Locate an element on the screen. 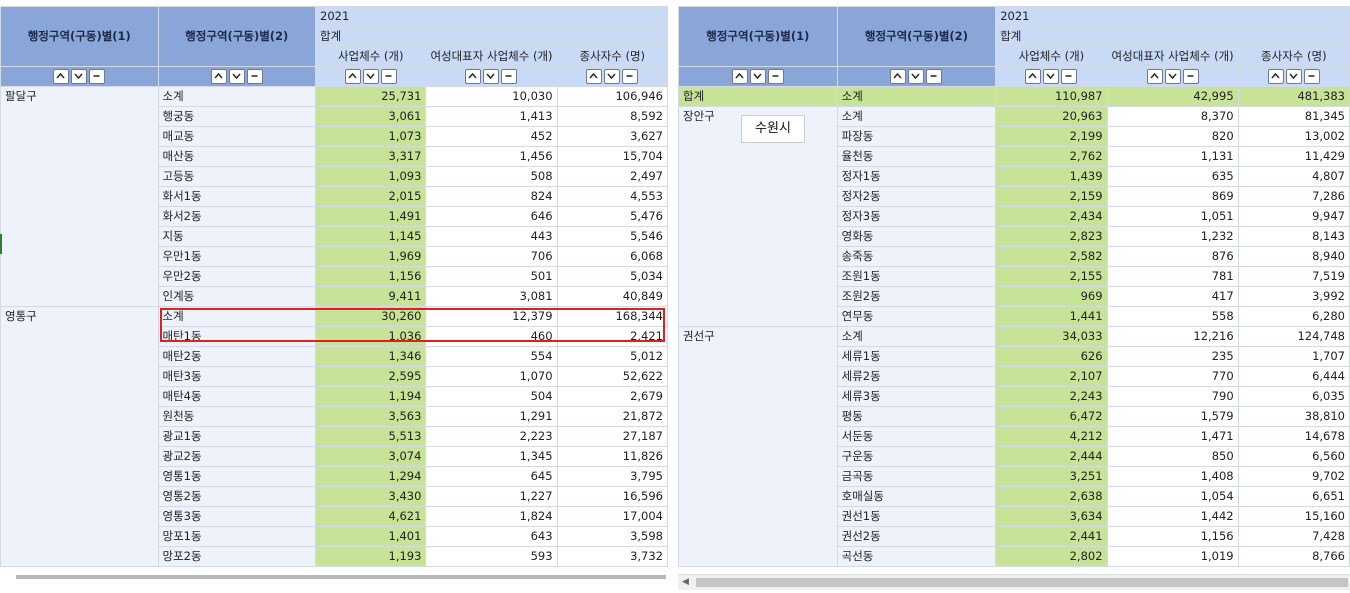 The image size is (1350, 593). dong-cell: 지동 is located at coordinates (236, 236).